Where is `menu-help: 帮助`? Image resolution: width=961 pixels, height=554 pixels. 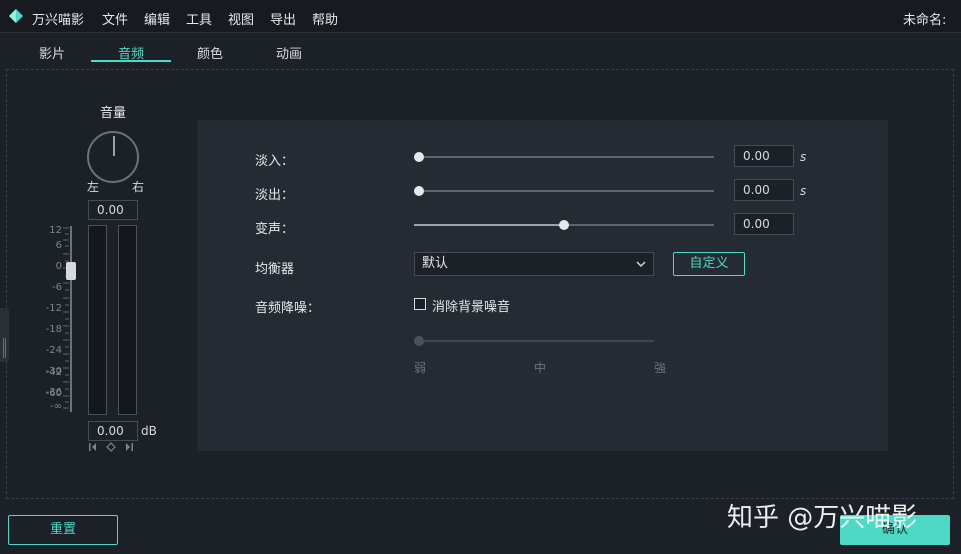 menu-help: 帮助 is located at coordinates (325, 18).